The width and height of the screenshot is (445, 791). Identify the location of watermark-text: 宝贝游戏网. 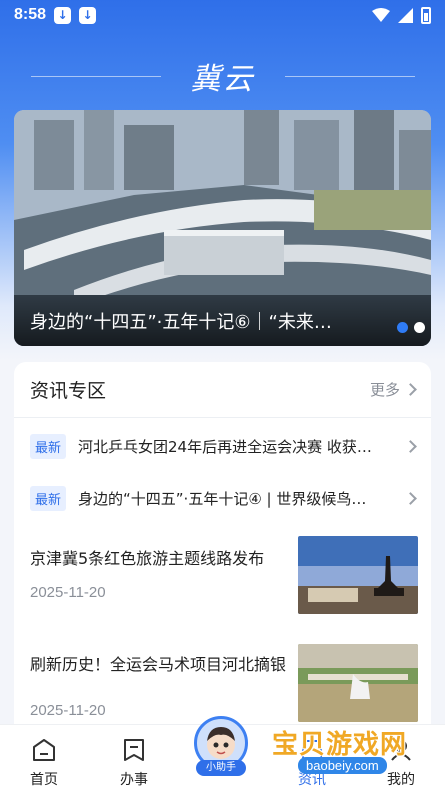
(340, 745).